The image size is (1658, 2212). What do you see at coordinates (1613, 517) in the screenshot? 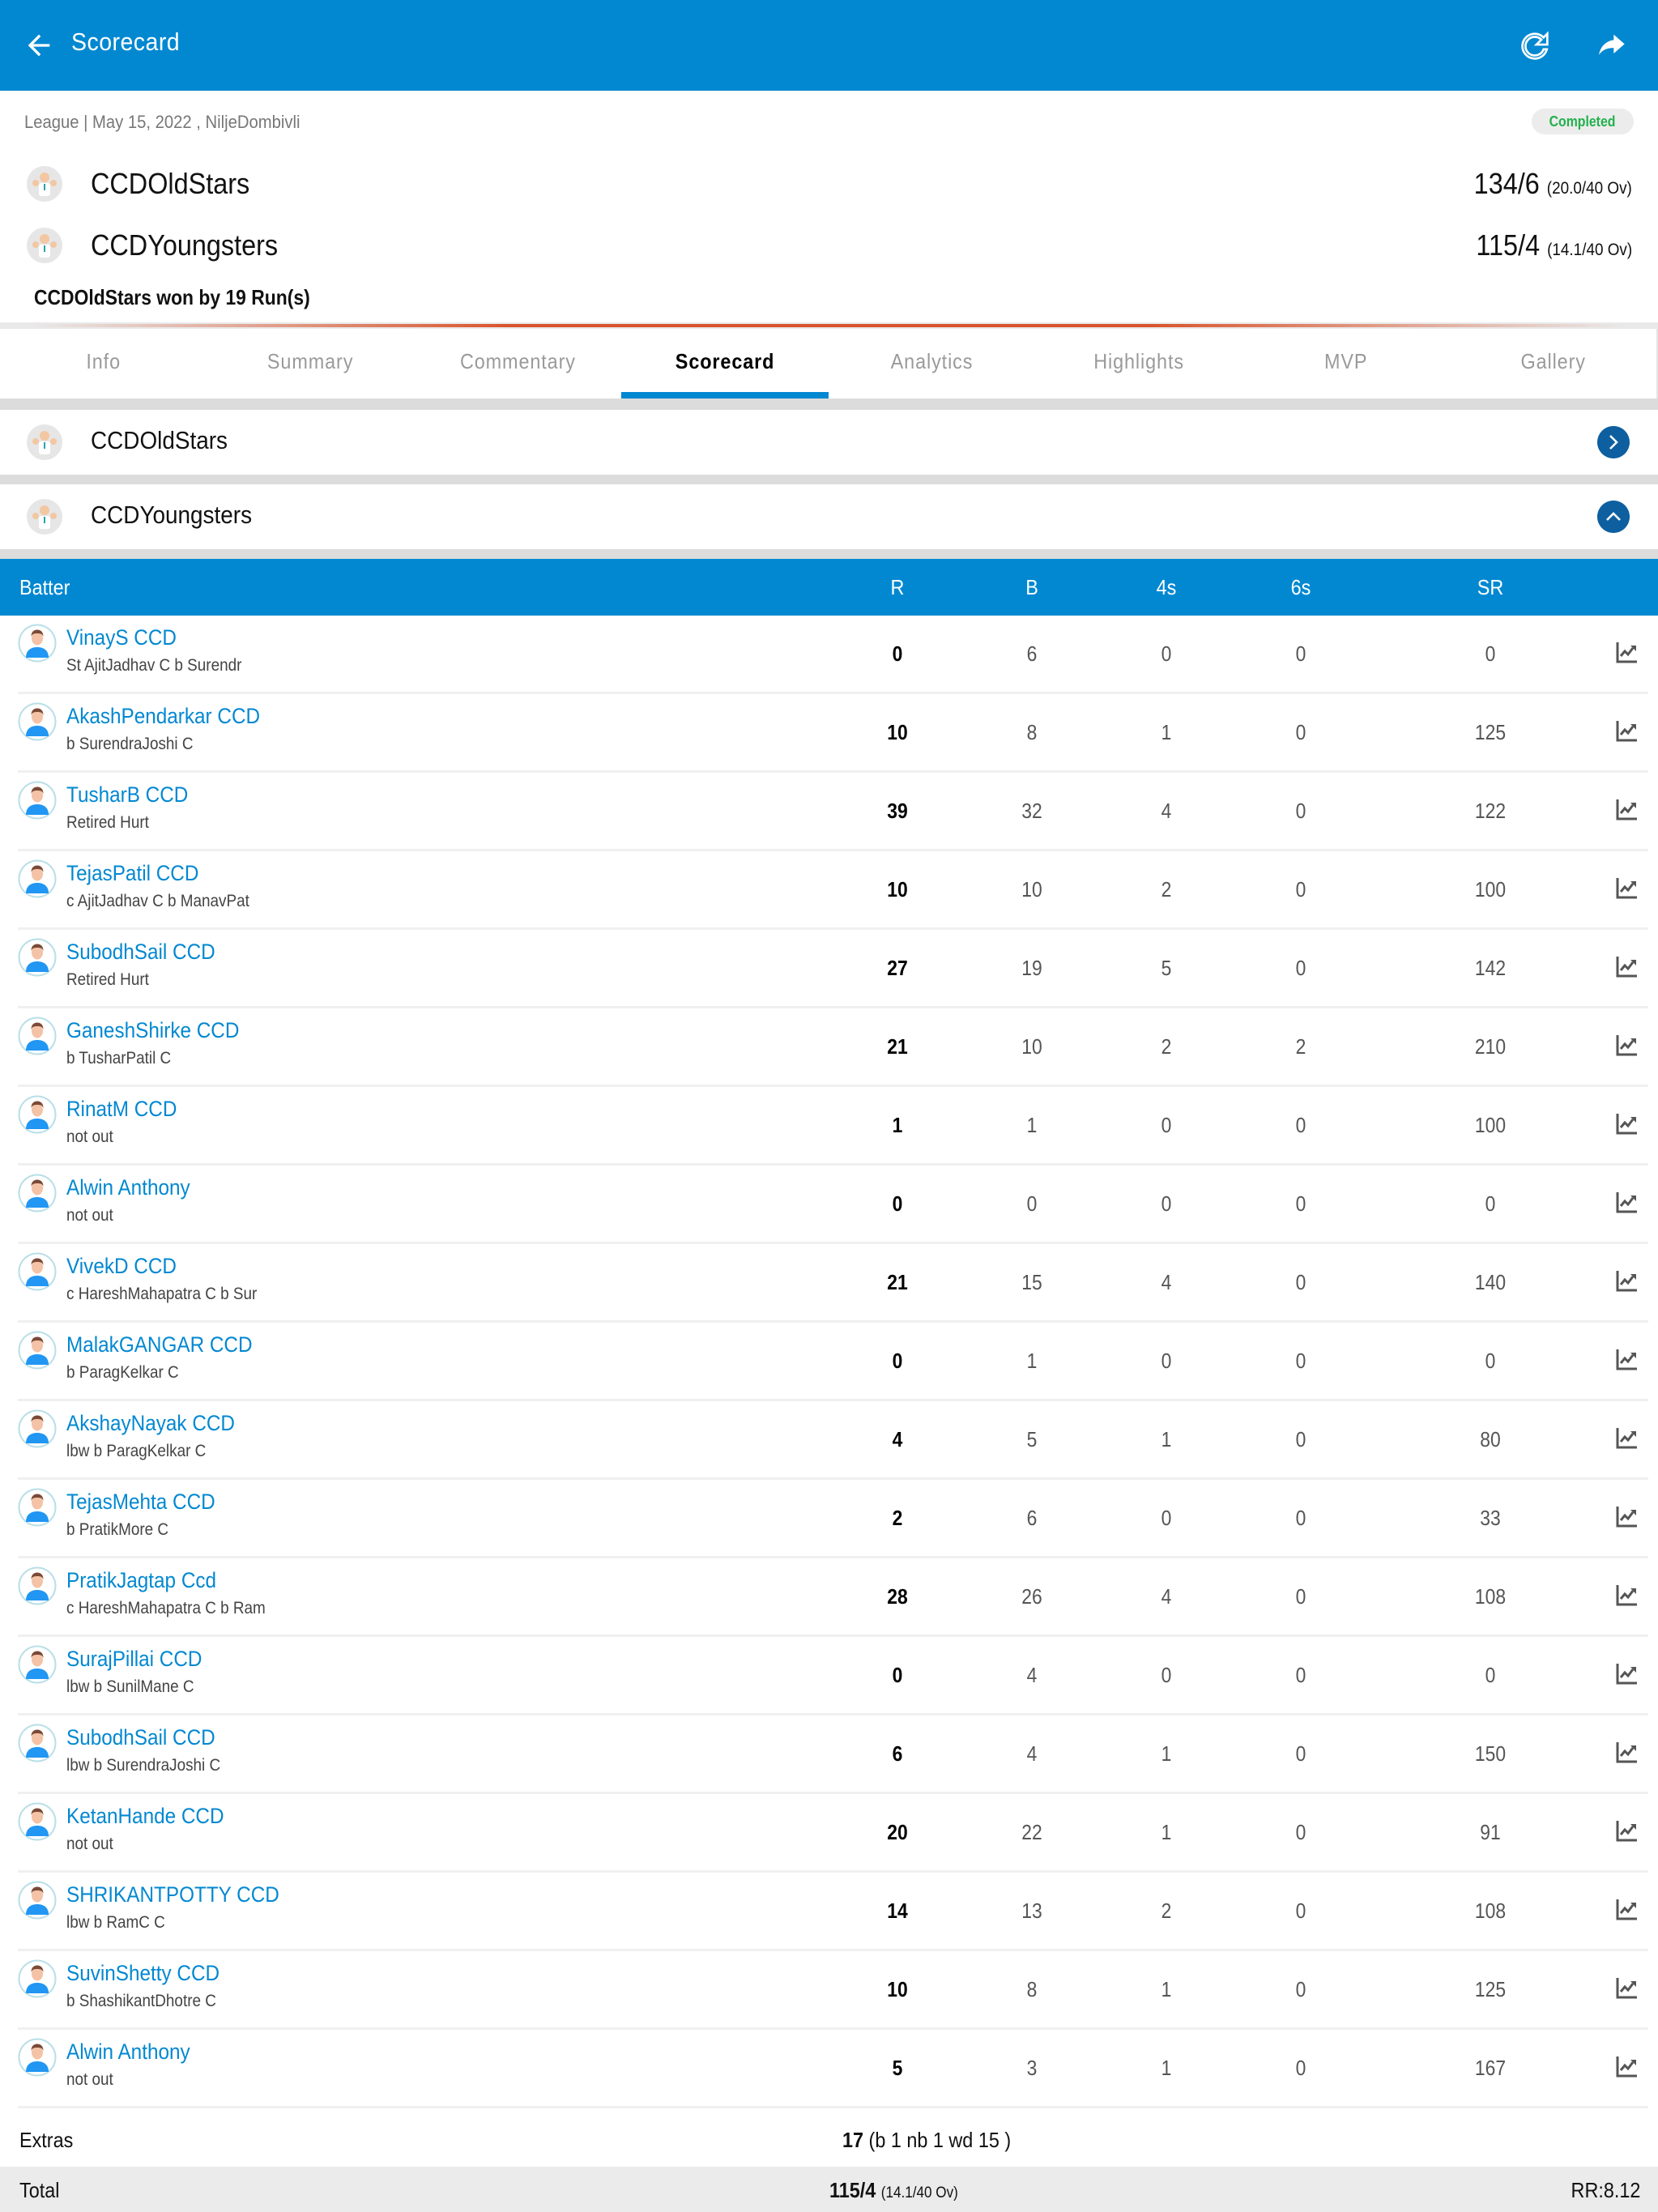
I see `chevron-up-icon` at bounding box center [1613, 517].